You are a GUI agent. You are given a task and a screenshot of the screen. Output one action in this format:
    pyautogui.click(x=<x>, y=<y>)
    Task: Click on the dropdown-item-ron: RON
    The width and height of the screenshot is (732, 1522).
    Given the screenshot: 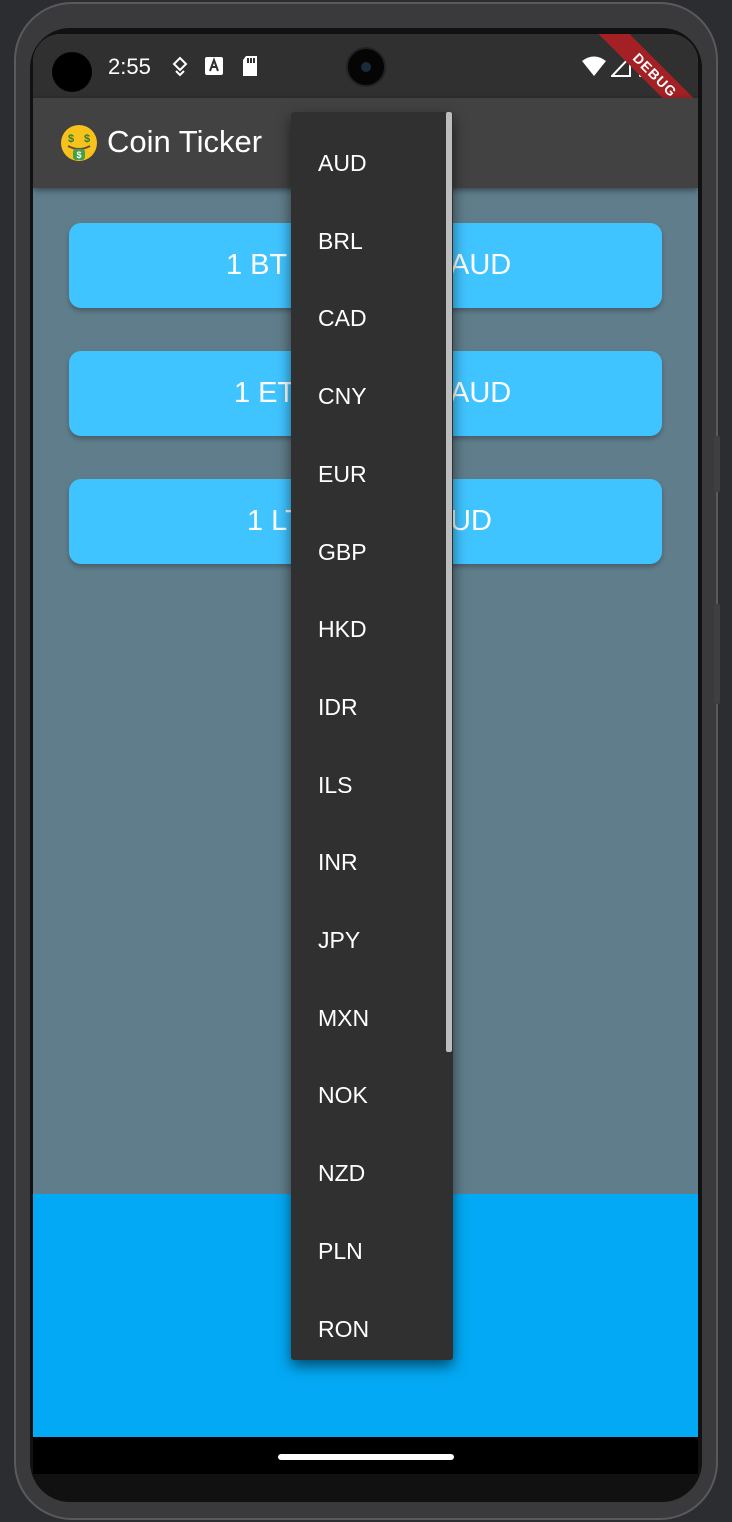 What is the action you would take?
    pyautogui.click(x=343, y=1329)
    